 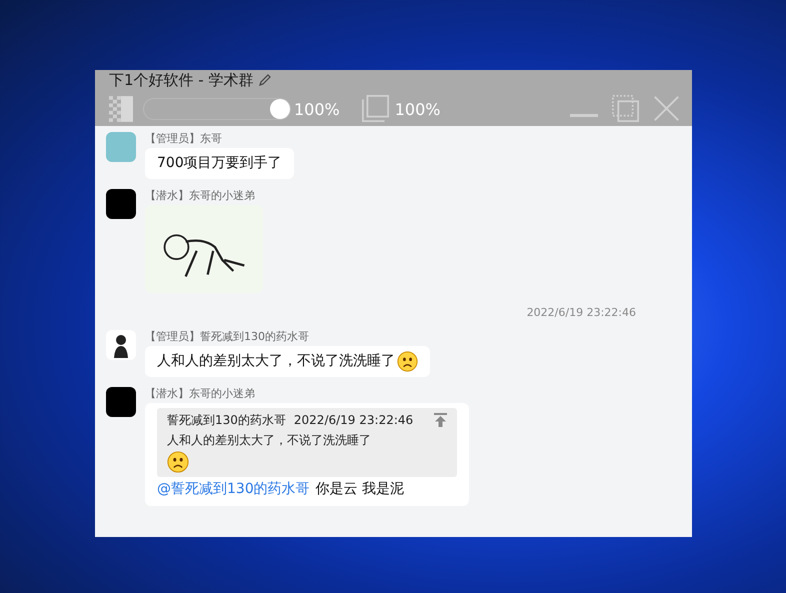 I want to click on message-text: 人和人的差别太大了，不说了洗洗睡了, so click(x=276, y=361).